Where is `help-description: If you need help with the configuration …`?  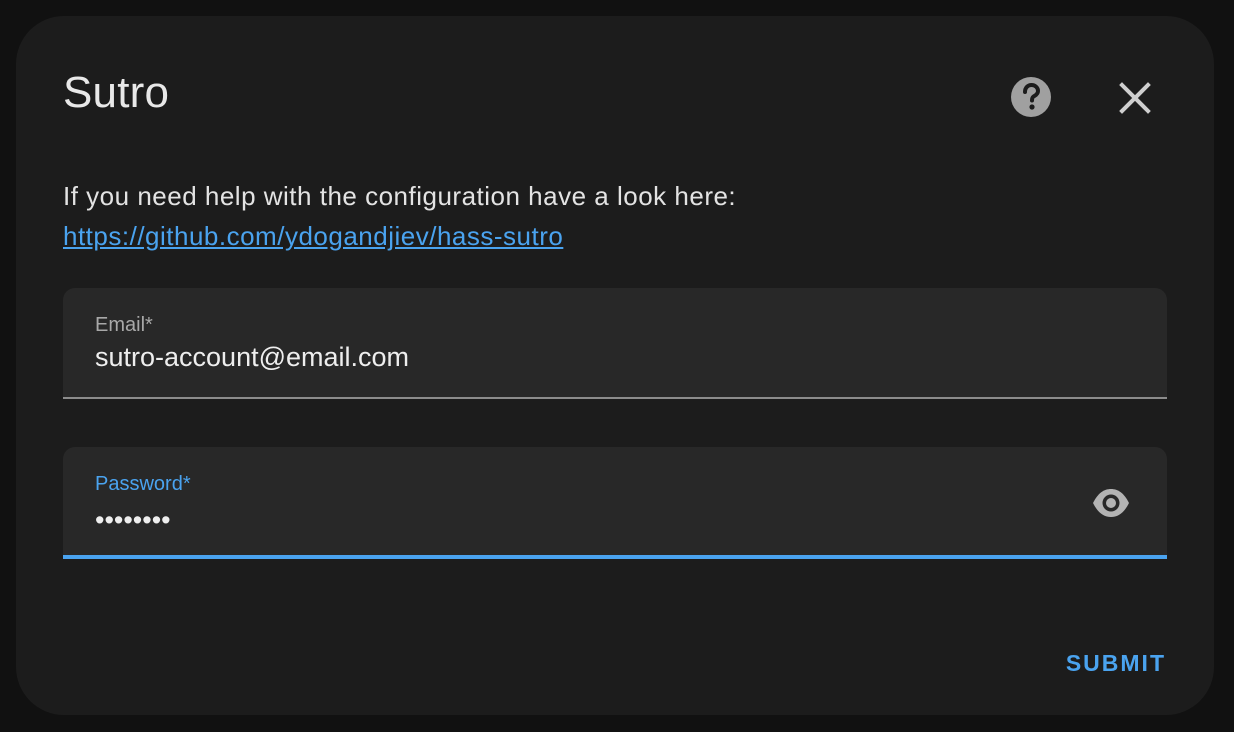
help-description: If you need help with the configuration … is located at coordinates (399, 216).